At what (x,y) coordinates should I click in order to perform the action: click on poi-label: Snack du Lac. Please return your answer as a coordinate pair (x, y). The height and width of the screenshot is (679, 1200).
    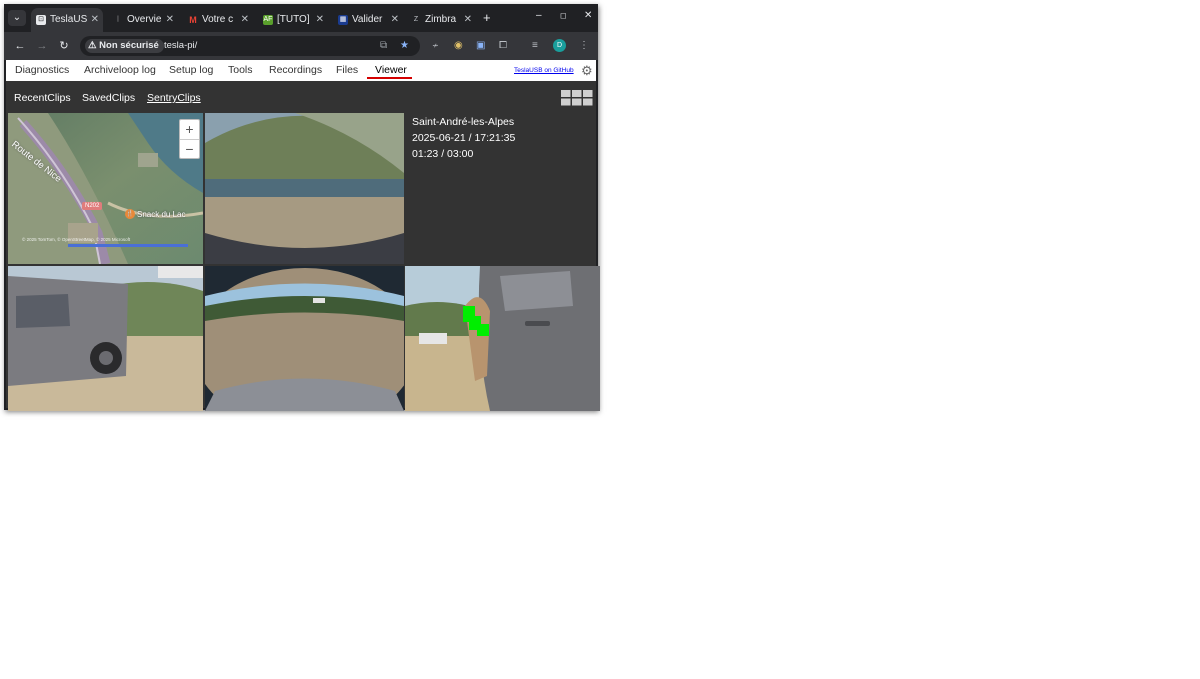
    Looking at the image, I should click on (161, 214).